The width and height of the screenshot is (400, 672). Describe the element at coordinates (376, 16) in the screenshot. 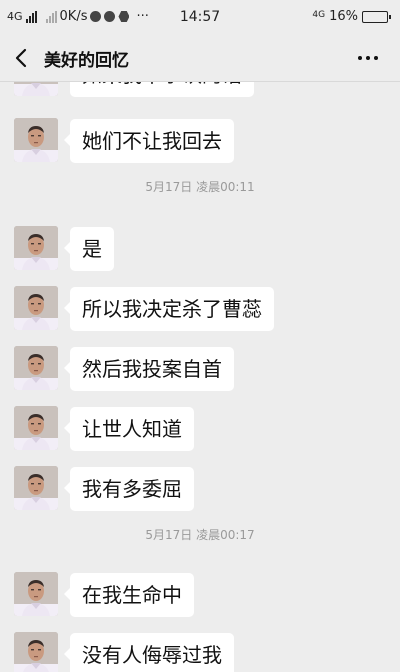

I see `battery-icon` at that location.